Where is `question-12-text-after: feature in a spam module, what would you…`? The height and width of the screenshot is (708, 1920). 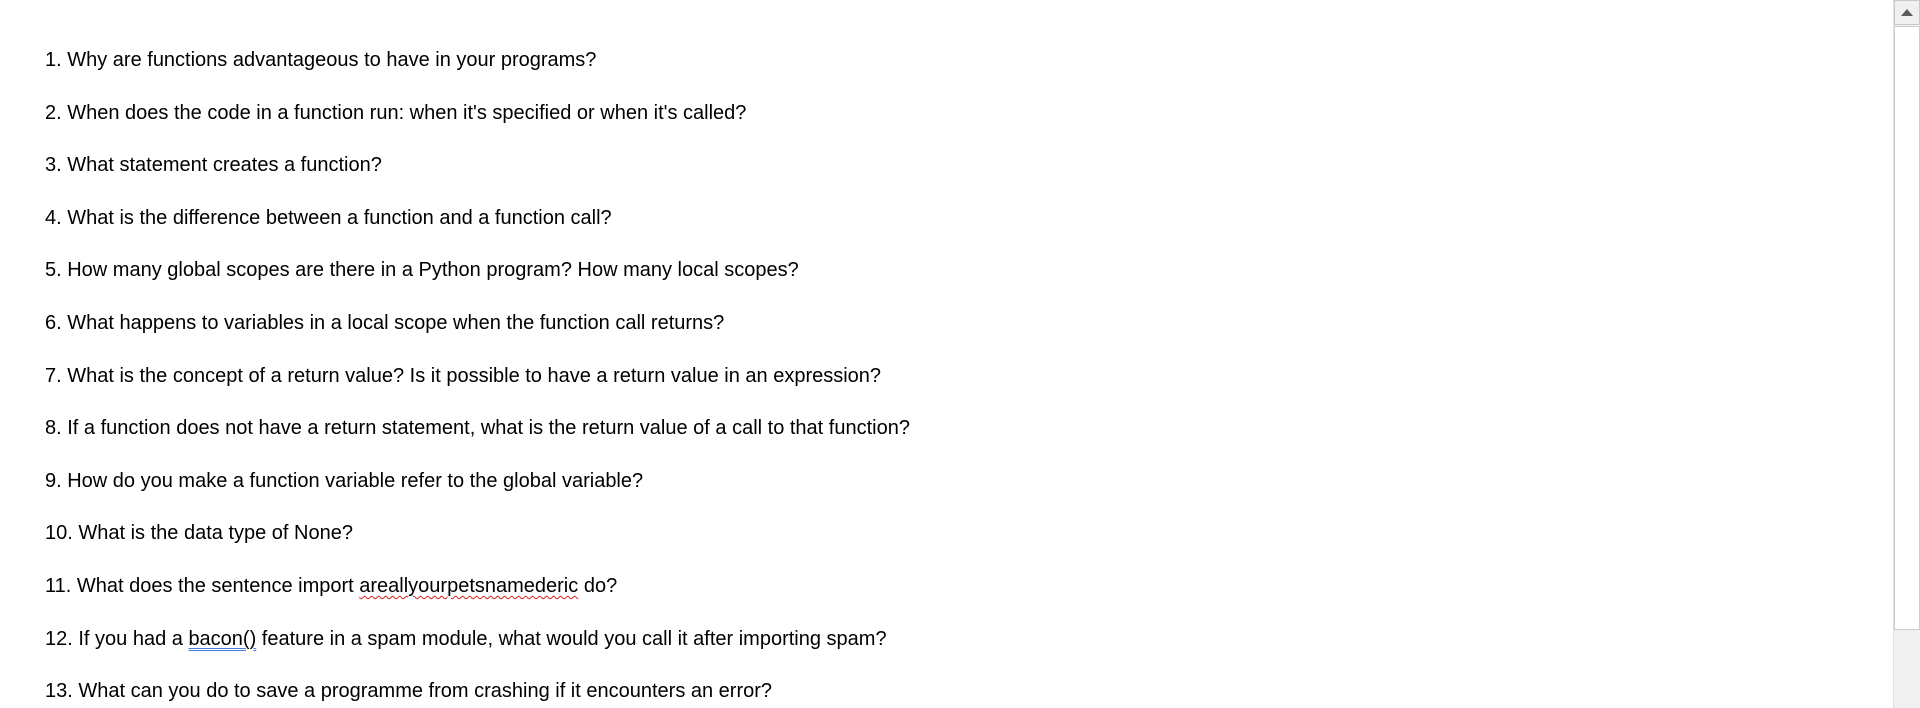
question-12-text-after: feature in a spam module, what would you… is located at coordinates (571, 638).